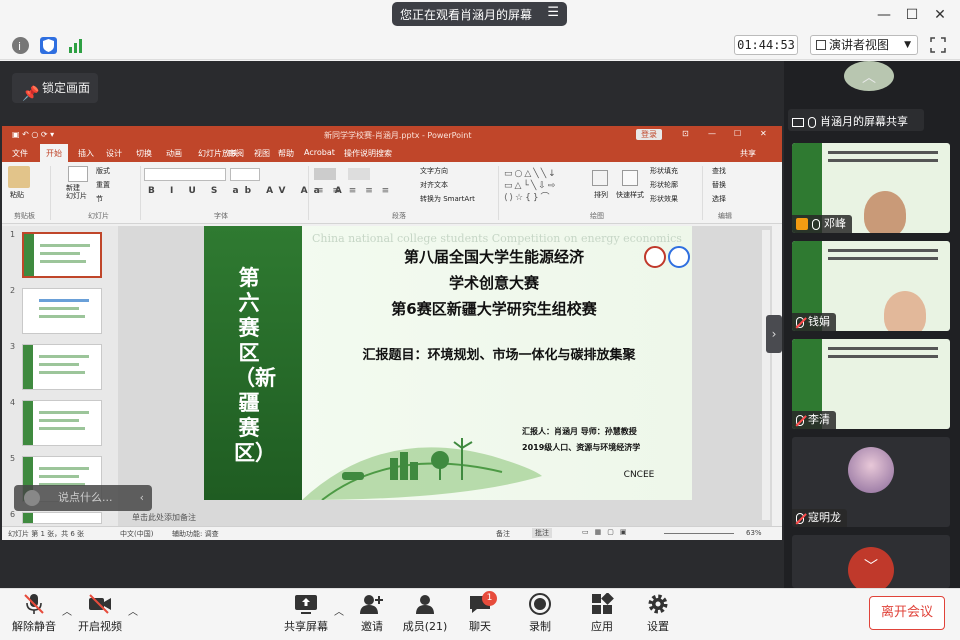 This screenshot has height=640, width=960. I want to click on thumb-number: 3, so click(13, 346).